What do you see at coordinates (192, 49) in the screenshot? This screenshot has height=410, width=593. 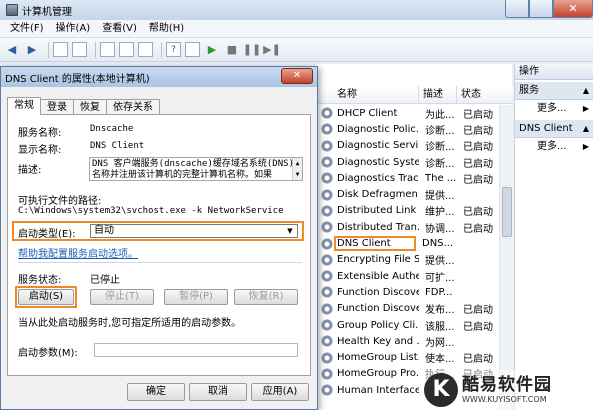 I see `console-icon` at bounding box center [192, 49].